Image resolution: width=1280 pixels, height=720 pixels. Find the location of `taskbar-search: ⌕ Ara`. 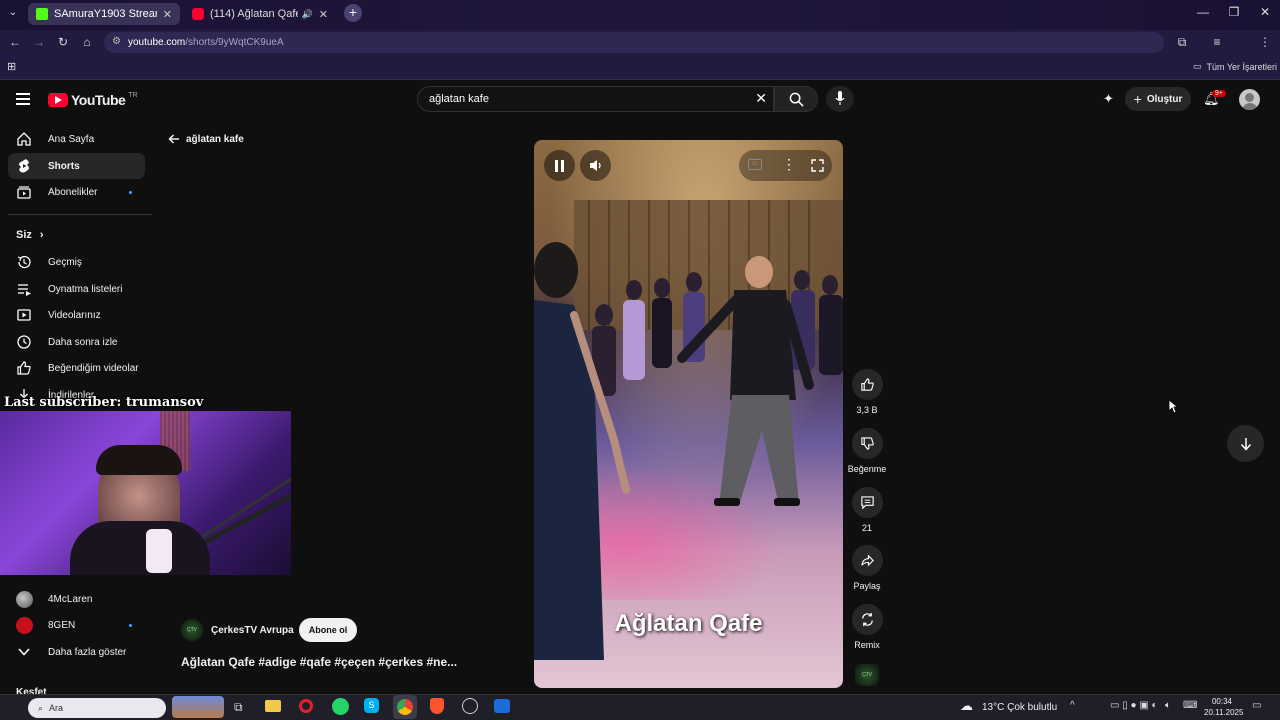

taskbar-search: ⌕ Ara is located at coordinates (97, 708).